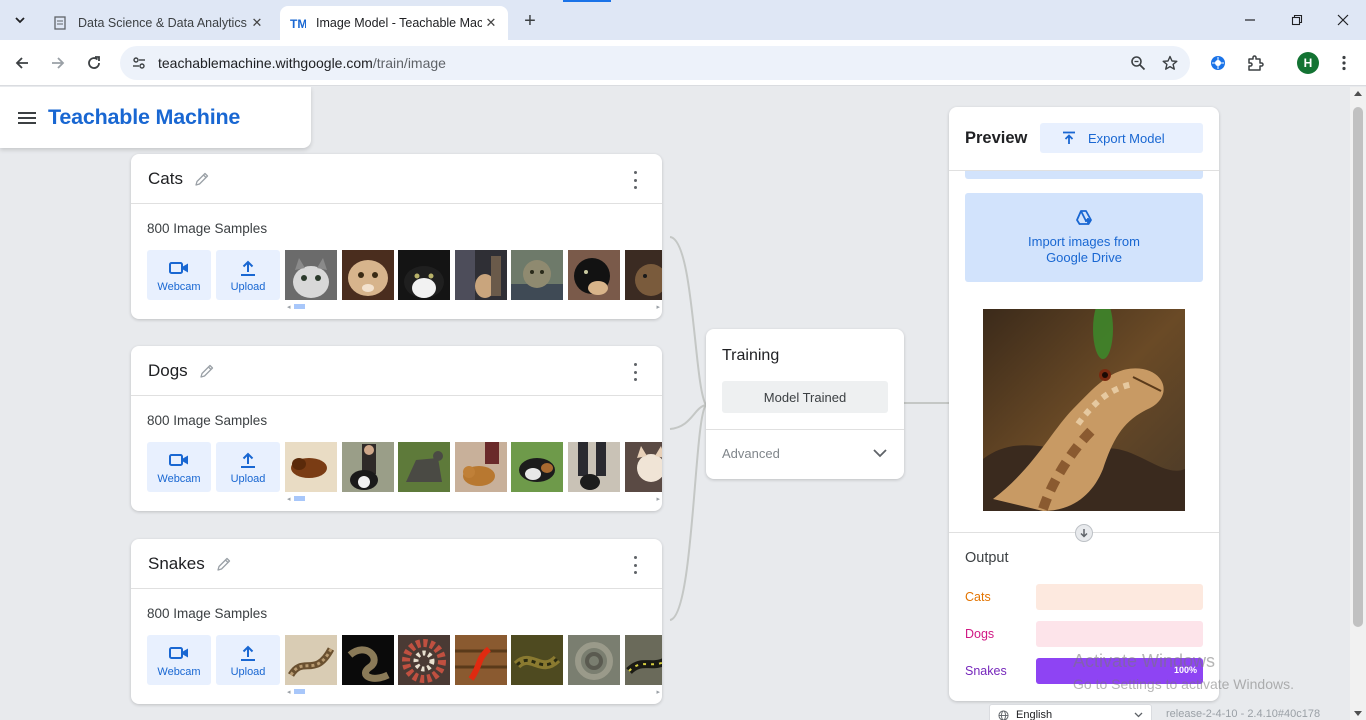 The width and height of the screenshot is (1366, 720). Describe the element at coordinates (139, 63) in the screenshot. I see `site-info-icon` at that location.